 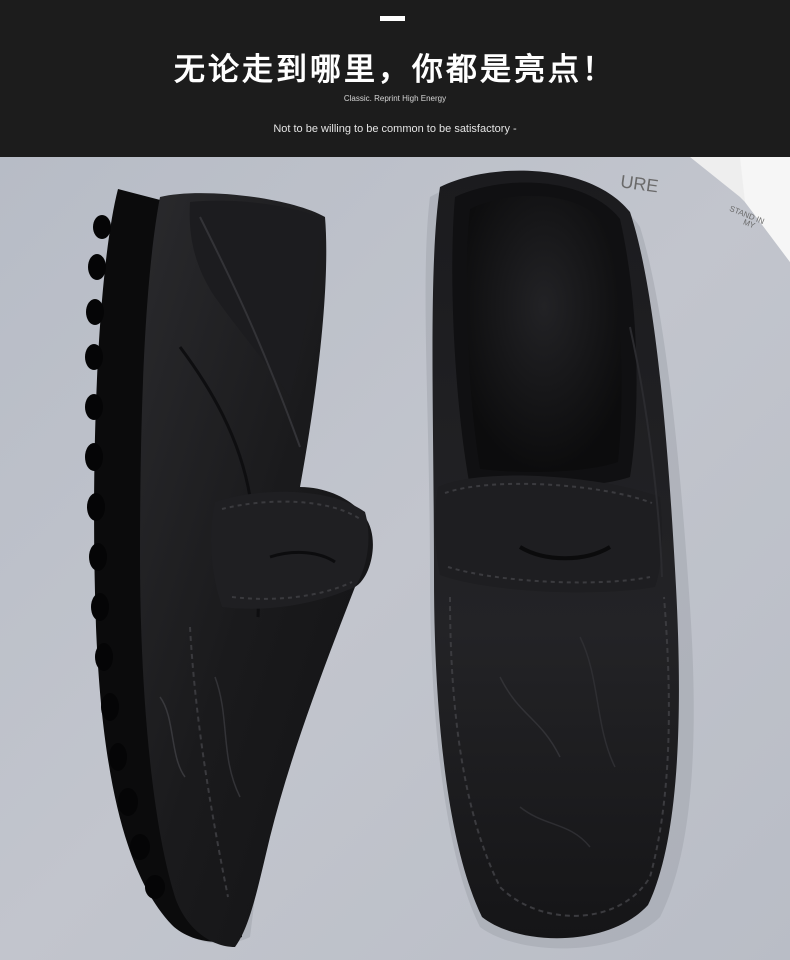 What do you see at coordinates (395, 70) in the screenshot?
I see `headline: 无论走到哪里，你都是亮点！` at bounding box center [395, 70].